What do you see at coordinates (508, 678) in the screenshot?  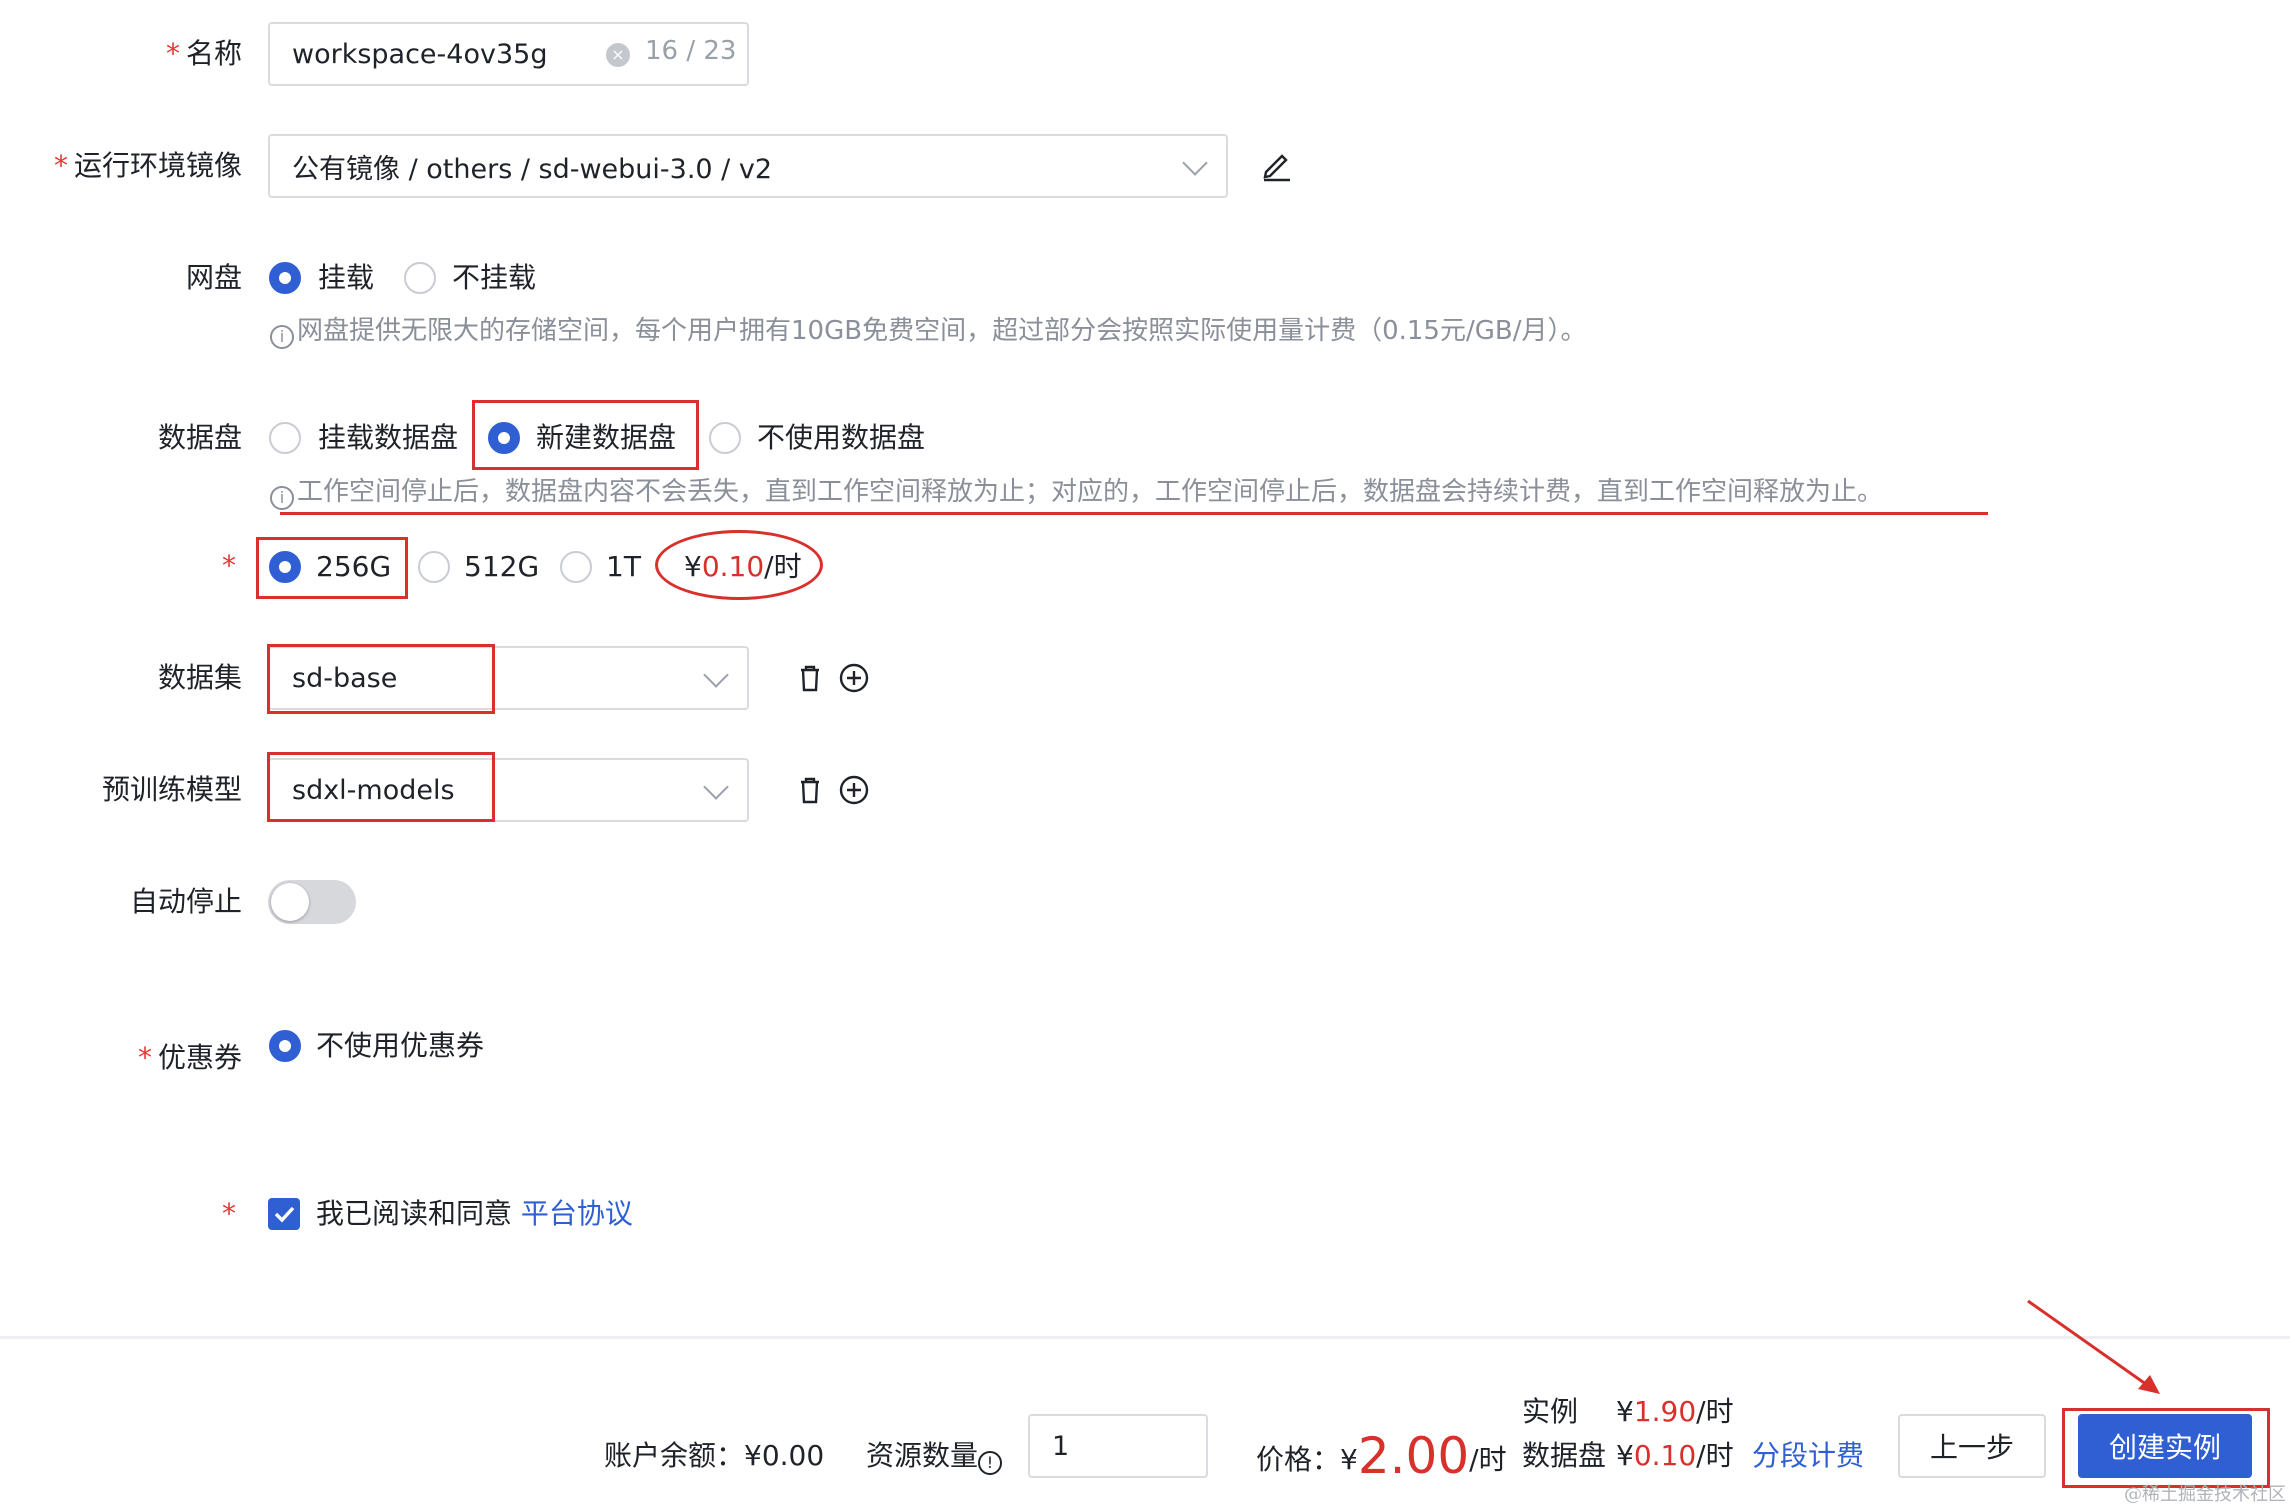 I see `dataset-select: sd-base` at bounding box center [508, 678].